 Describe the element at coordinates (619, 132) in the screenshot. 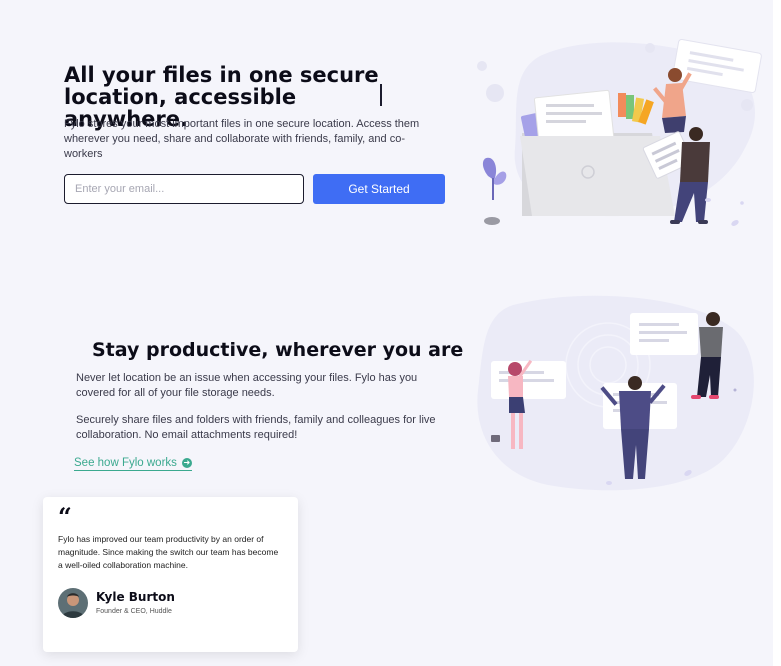

I see `hero-illustration` at that location.